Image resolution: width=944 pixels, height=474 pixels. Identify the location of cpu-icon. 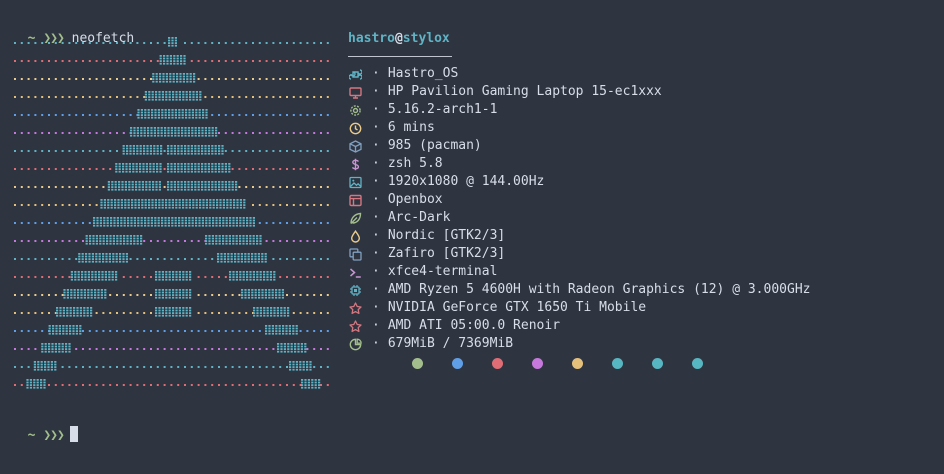
(355, 290).